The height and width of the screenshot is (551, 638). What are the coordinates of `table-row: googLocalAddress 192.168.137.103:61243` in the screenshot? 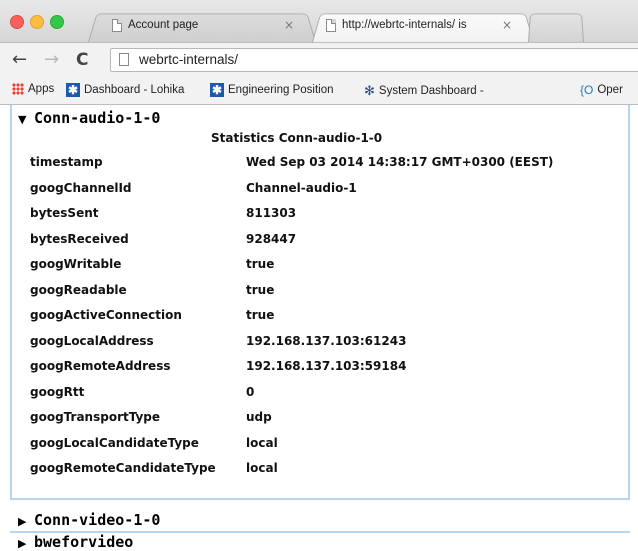 It's located at (330, 344).